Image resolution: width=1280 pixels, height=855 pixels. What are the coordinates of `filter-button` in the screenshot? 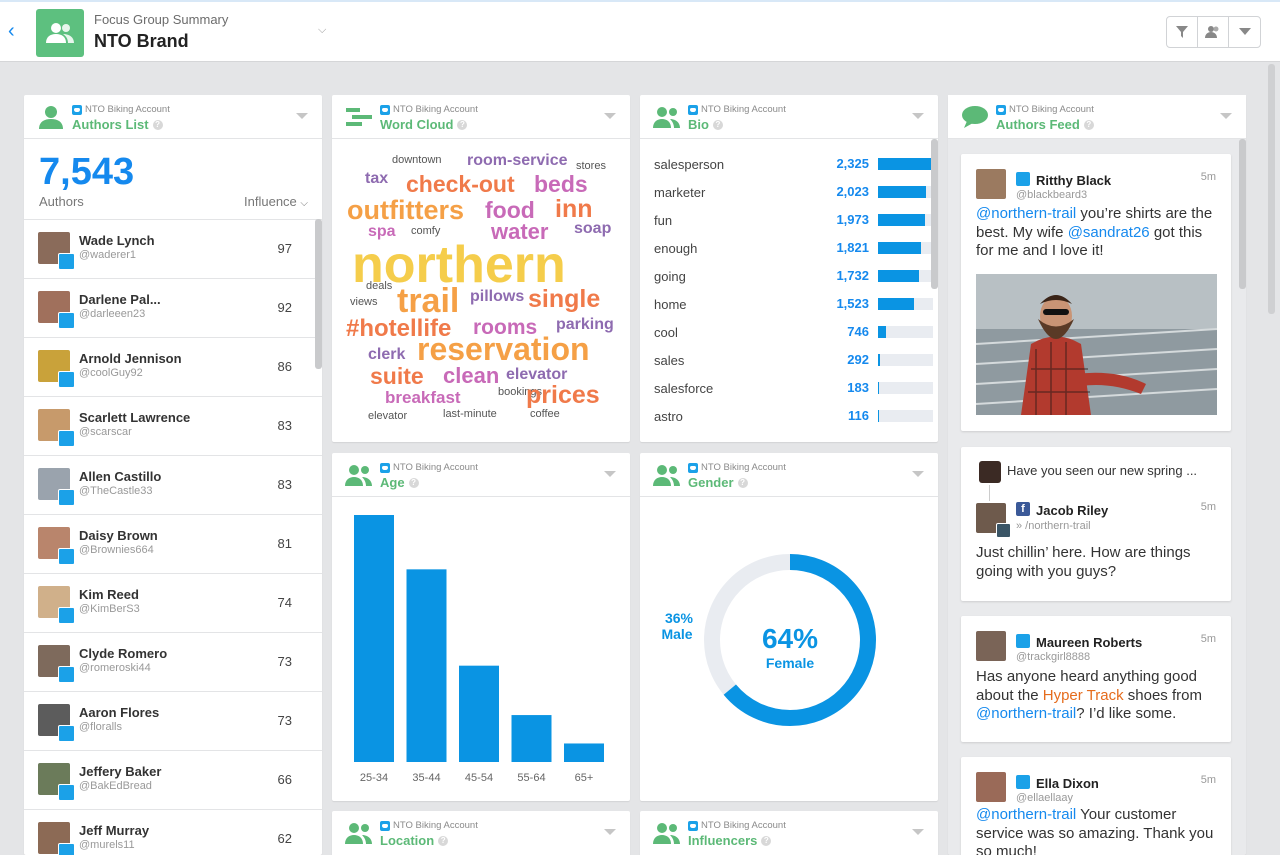 It's located at (1182, 32).